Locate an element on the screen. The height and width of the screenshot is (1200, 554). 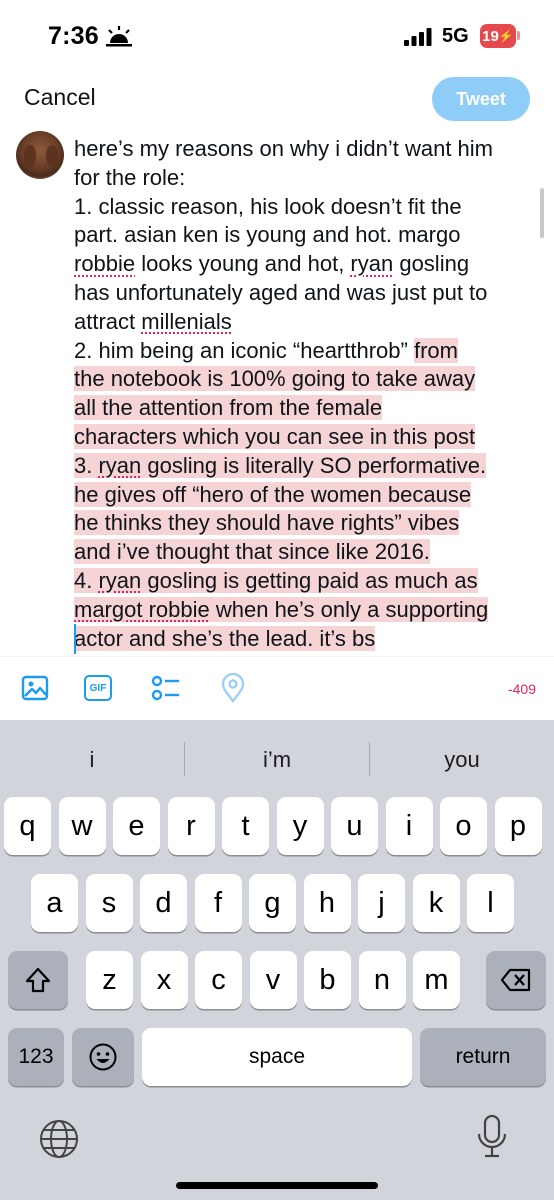
home-indicator is located at coordinates (277, 1185).